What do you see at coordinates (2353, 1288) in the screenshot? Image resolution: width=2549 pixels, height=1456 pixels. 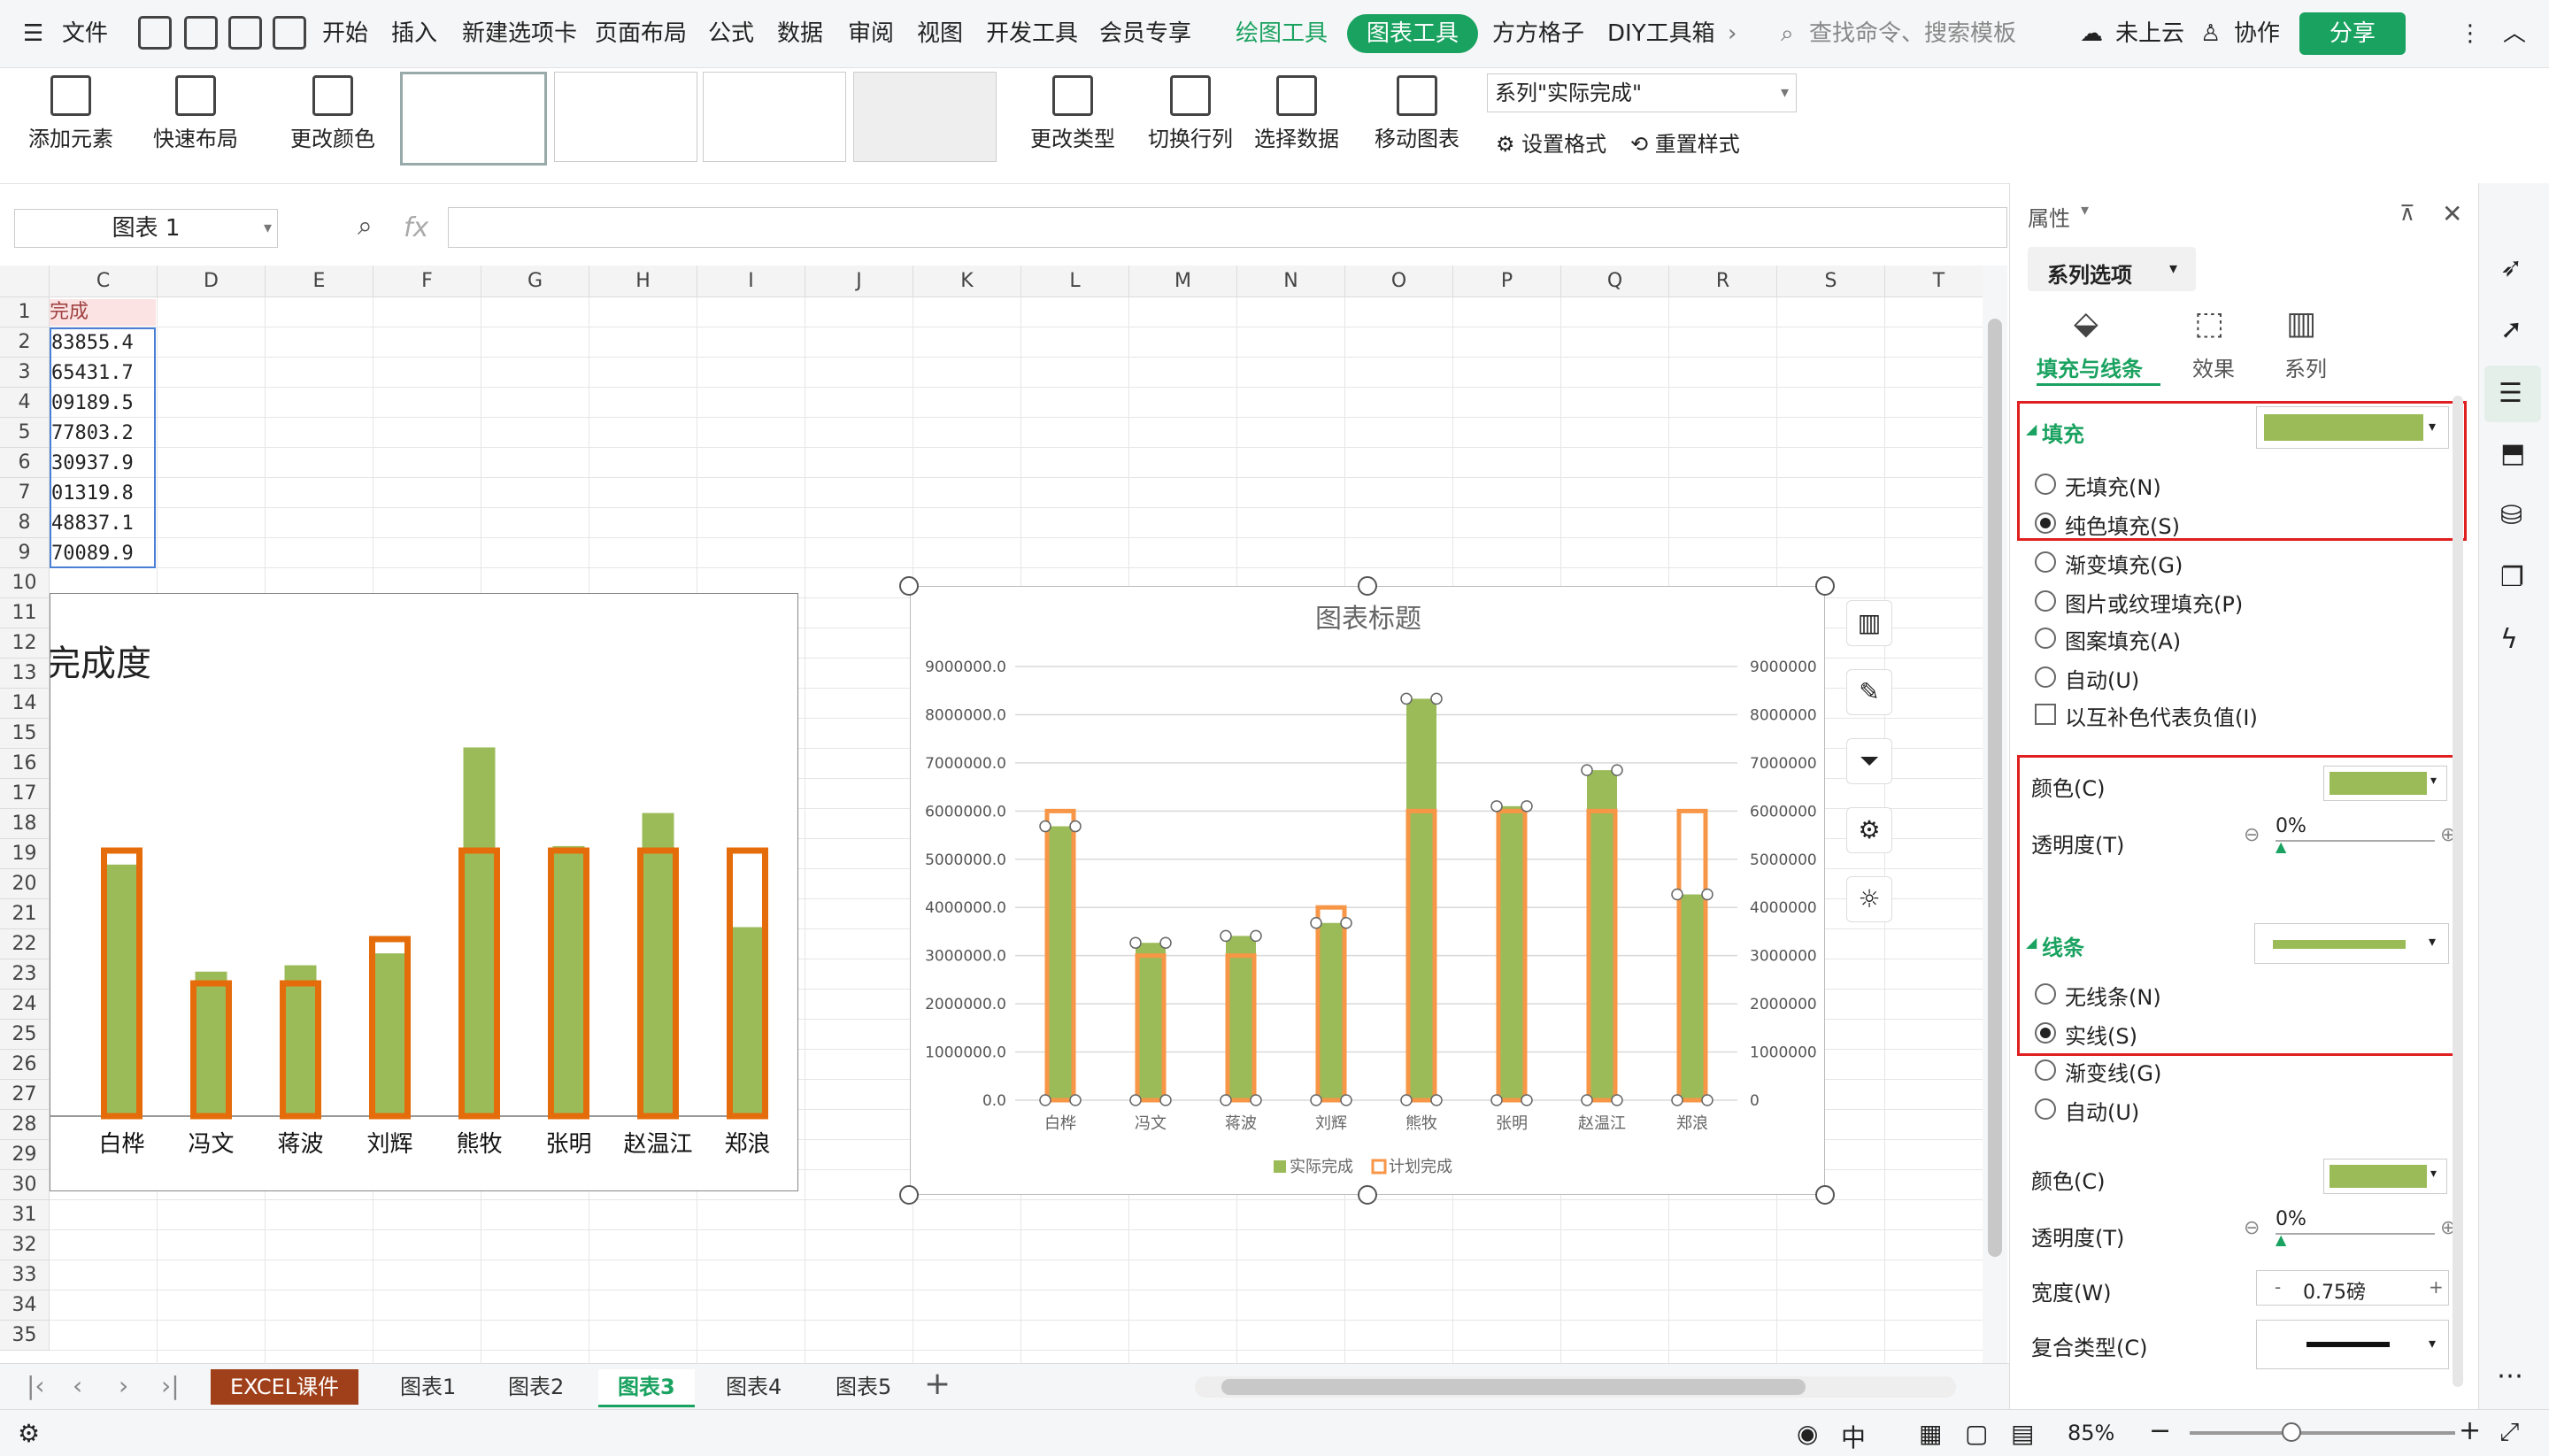 I see `width-stepper: - 0.75磅 +` at bounding box center [2353, 1288].